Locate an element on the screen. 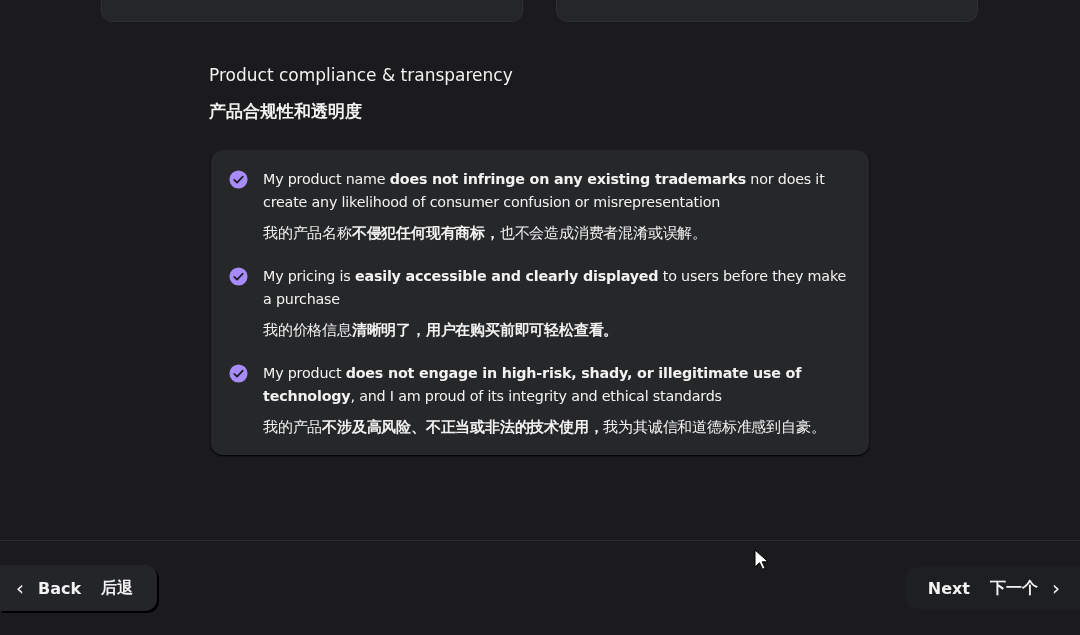 Image resolution: width=1080 pixels, height=635 pixels. checklist-text: 我的产品不涉及高风险、不正当或非法的技术使用，我为其诚信和道德标准感到自豪。 is located at coordinates (545, 427).